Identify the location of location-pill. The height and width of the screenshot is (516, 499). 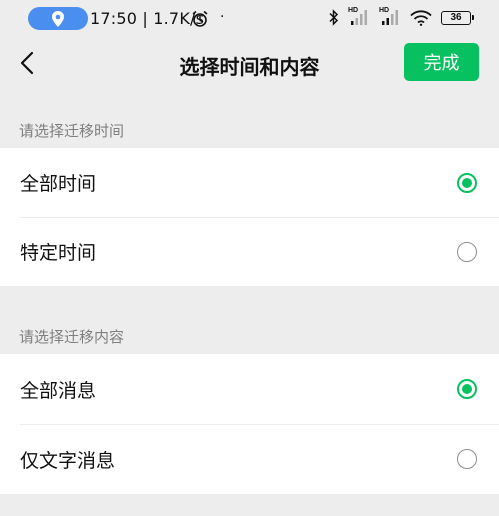
(58, 18).